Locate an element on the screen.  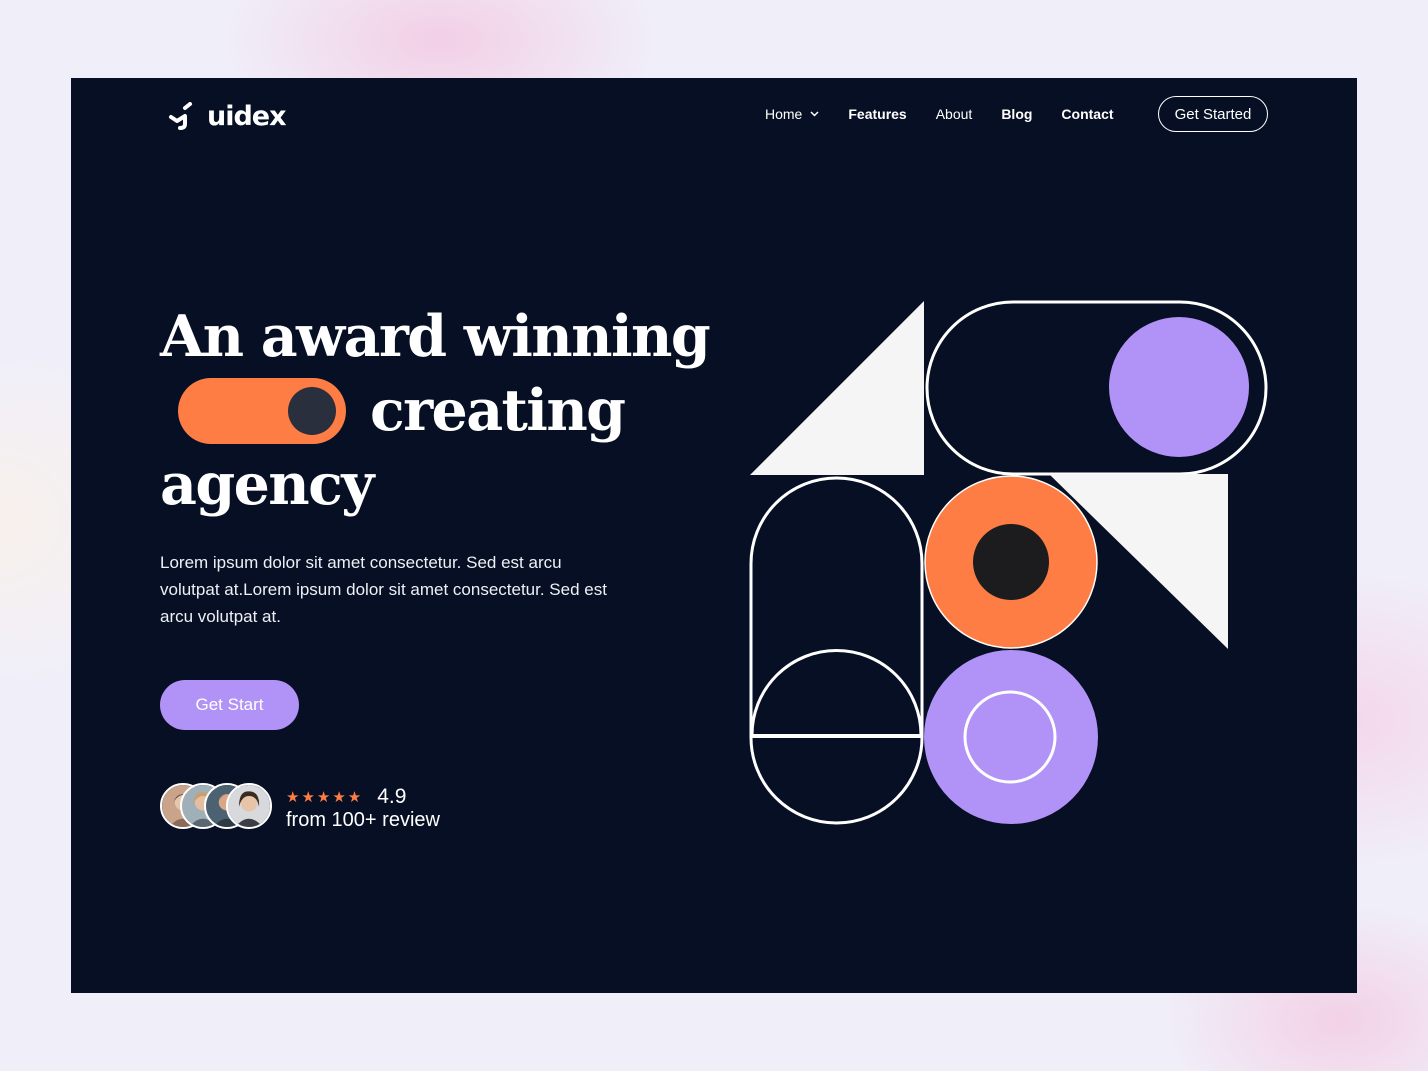
nav-item-features: Features is located at coordinates (877, 114).